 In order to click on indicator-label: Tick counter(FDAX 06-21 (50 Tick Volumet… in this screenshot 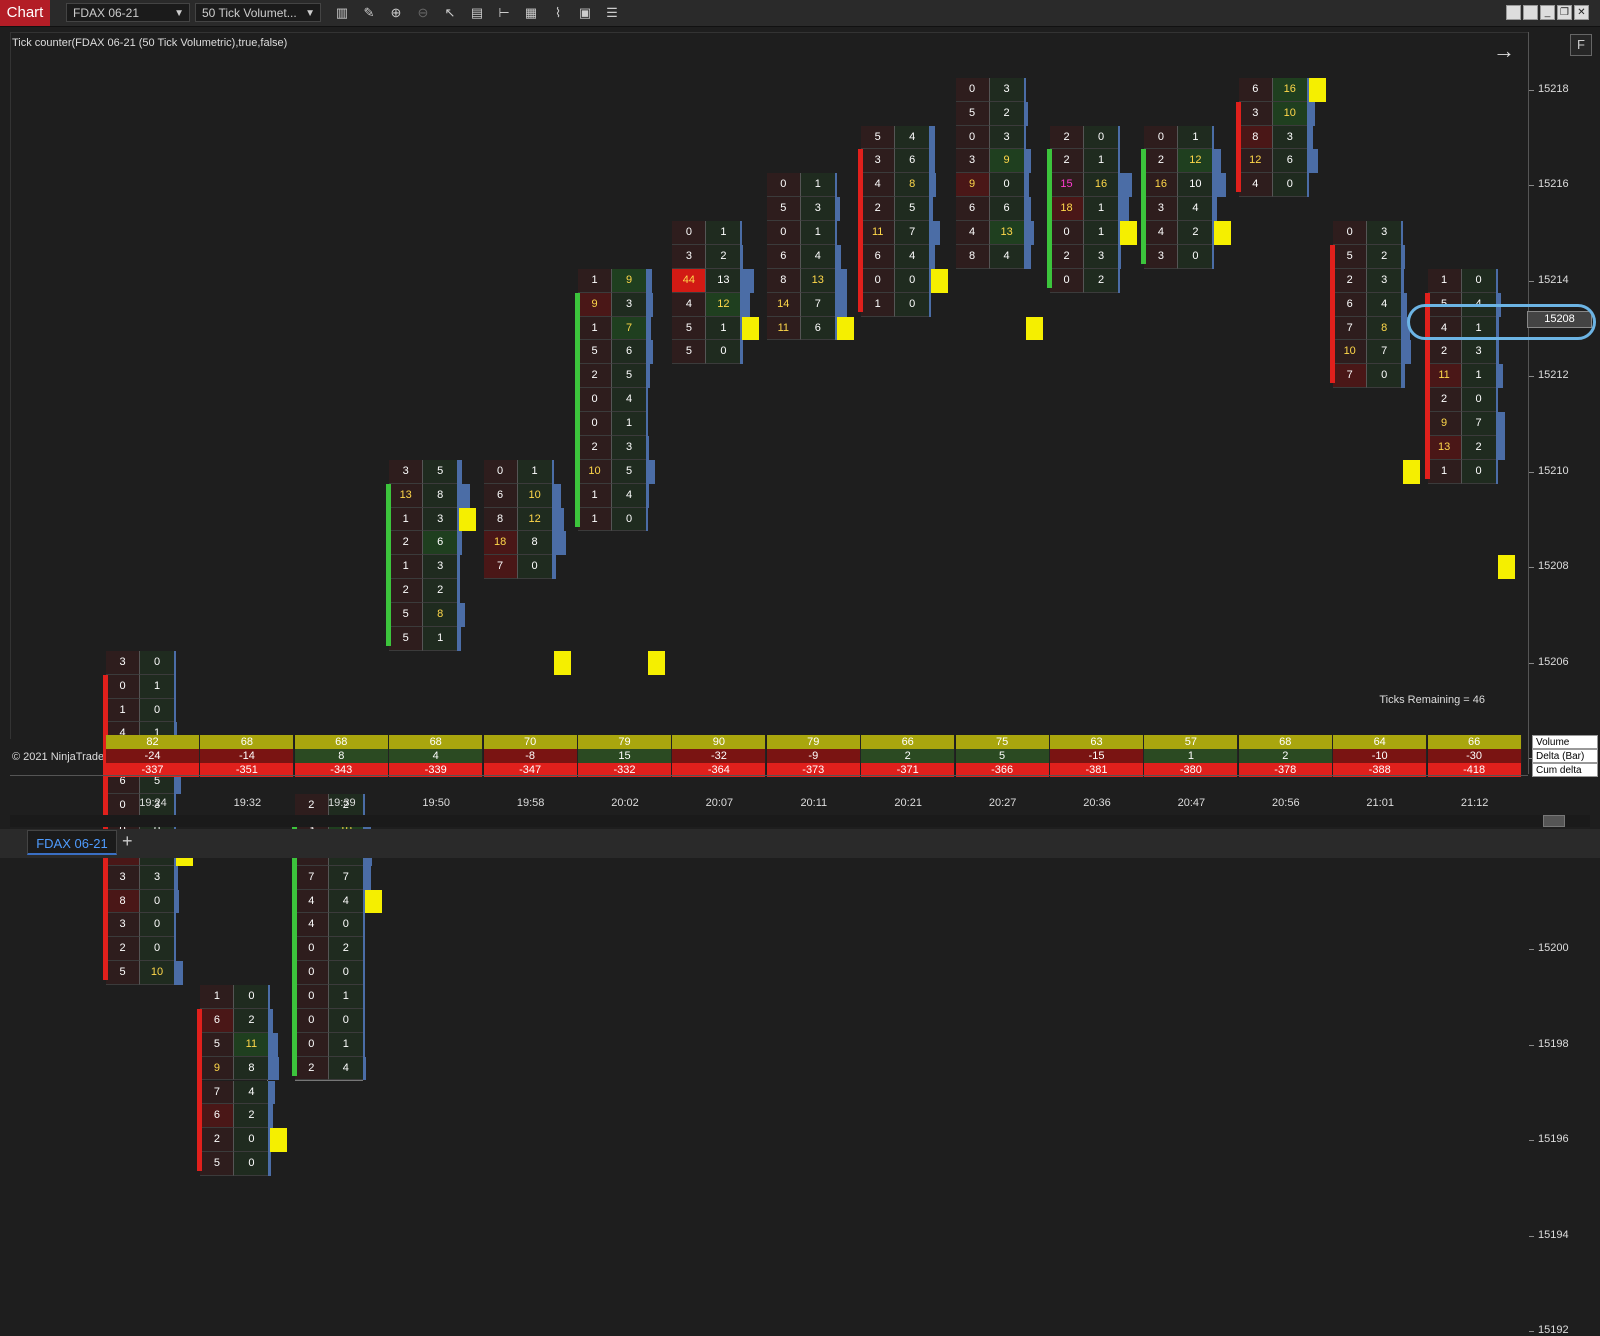, I will do `click(150, 43)`.